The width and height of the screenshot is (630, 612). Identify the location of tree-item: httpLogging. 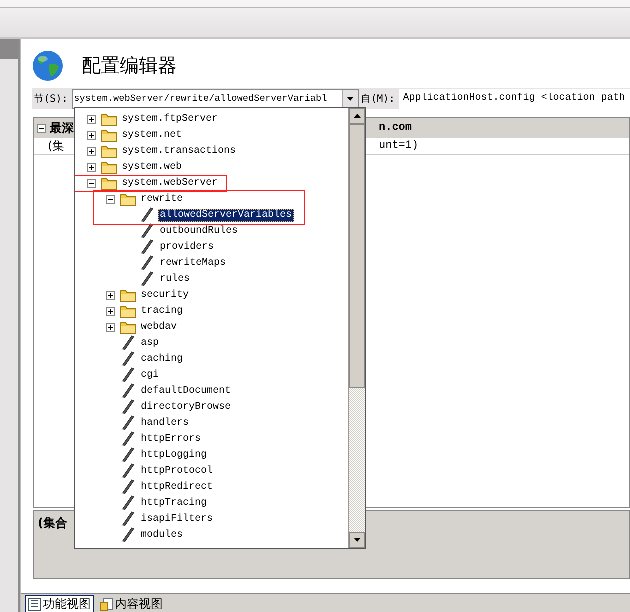
(174, 455).